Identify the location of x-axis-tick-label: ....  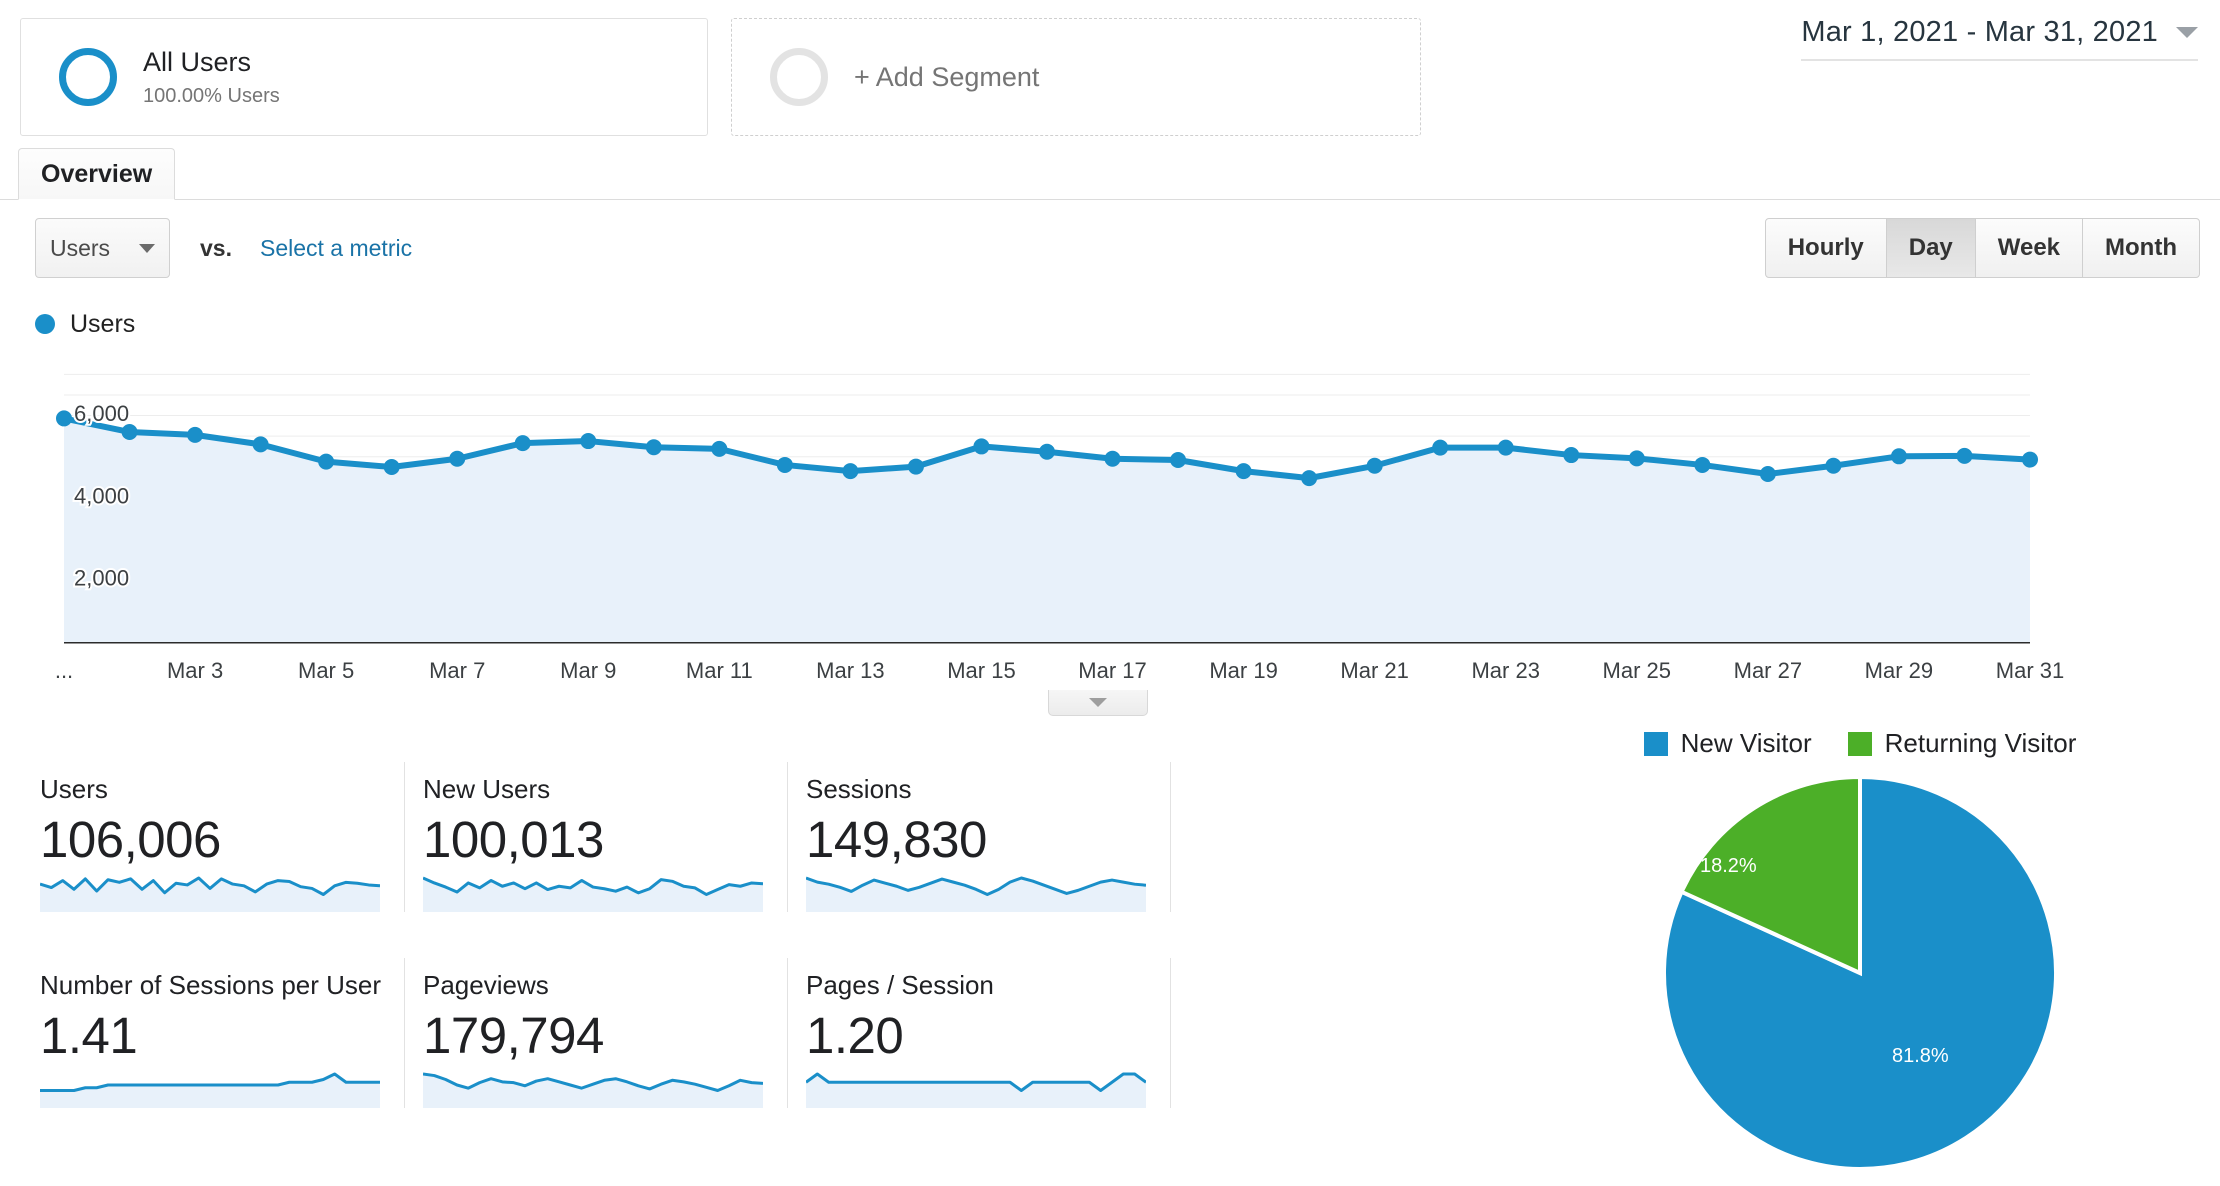
(64, 670).